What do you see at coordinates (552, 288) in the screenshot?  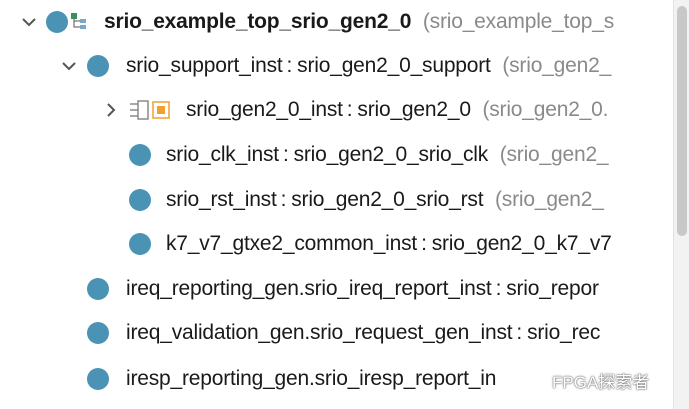 I see `tree-row-module: srio_repor` at bounding box center [552, 288].